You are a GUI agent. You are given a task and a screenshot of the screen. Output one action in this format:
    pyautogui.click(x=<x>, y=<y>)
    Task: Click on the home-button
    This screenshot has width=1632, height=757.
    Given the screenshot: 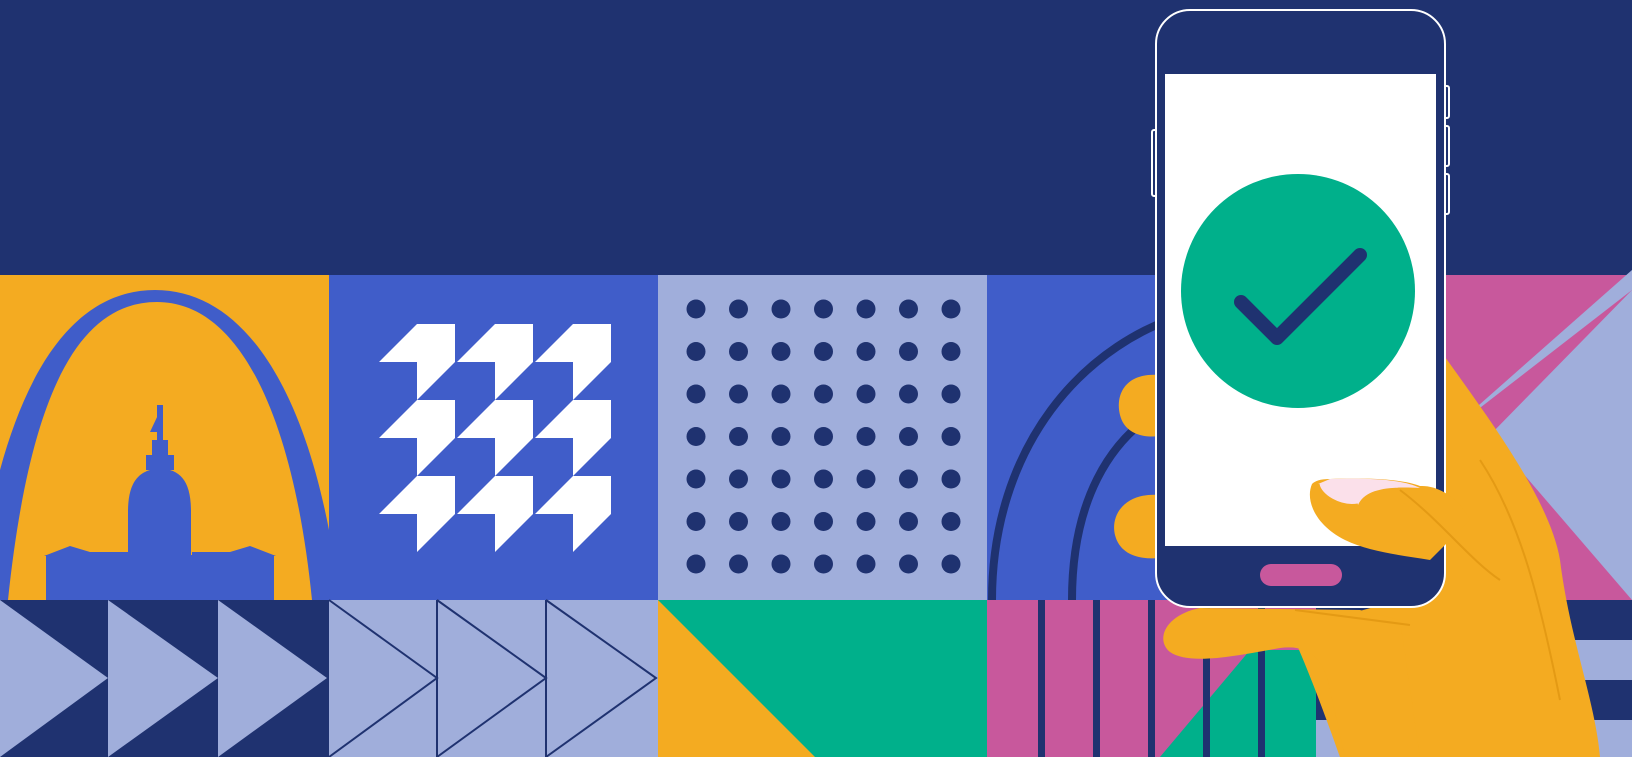 What is the action you would take?
    pyautogui.click(x=1301, y=575)
    